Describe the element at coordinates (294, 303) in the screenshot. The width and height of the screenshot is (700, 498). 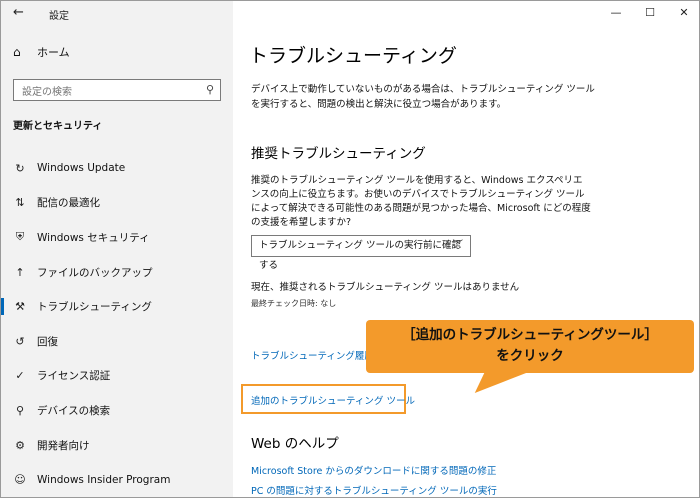
I see `last-check: 最終チェック日時: なし` at that location.